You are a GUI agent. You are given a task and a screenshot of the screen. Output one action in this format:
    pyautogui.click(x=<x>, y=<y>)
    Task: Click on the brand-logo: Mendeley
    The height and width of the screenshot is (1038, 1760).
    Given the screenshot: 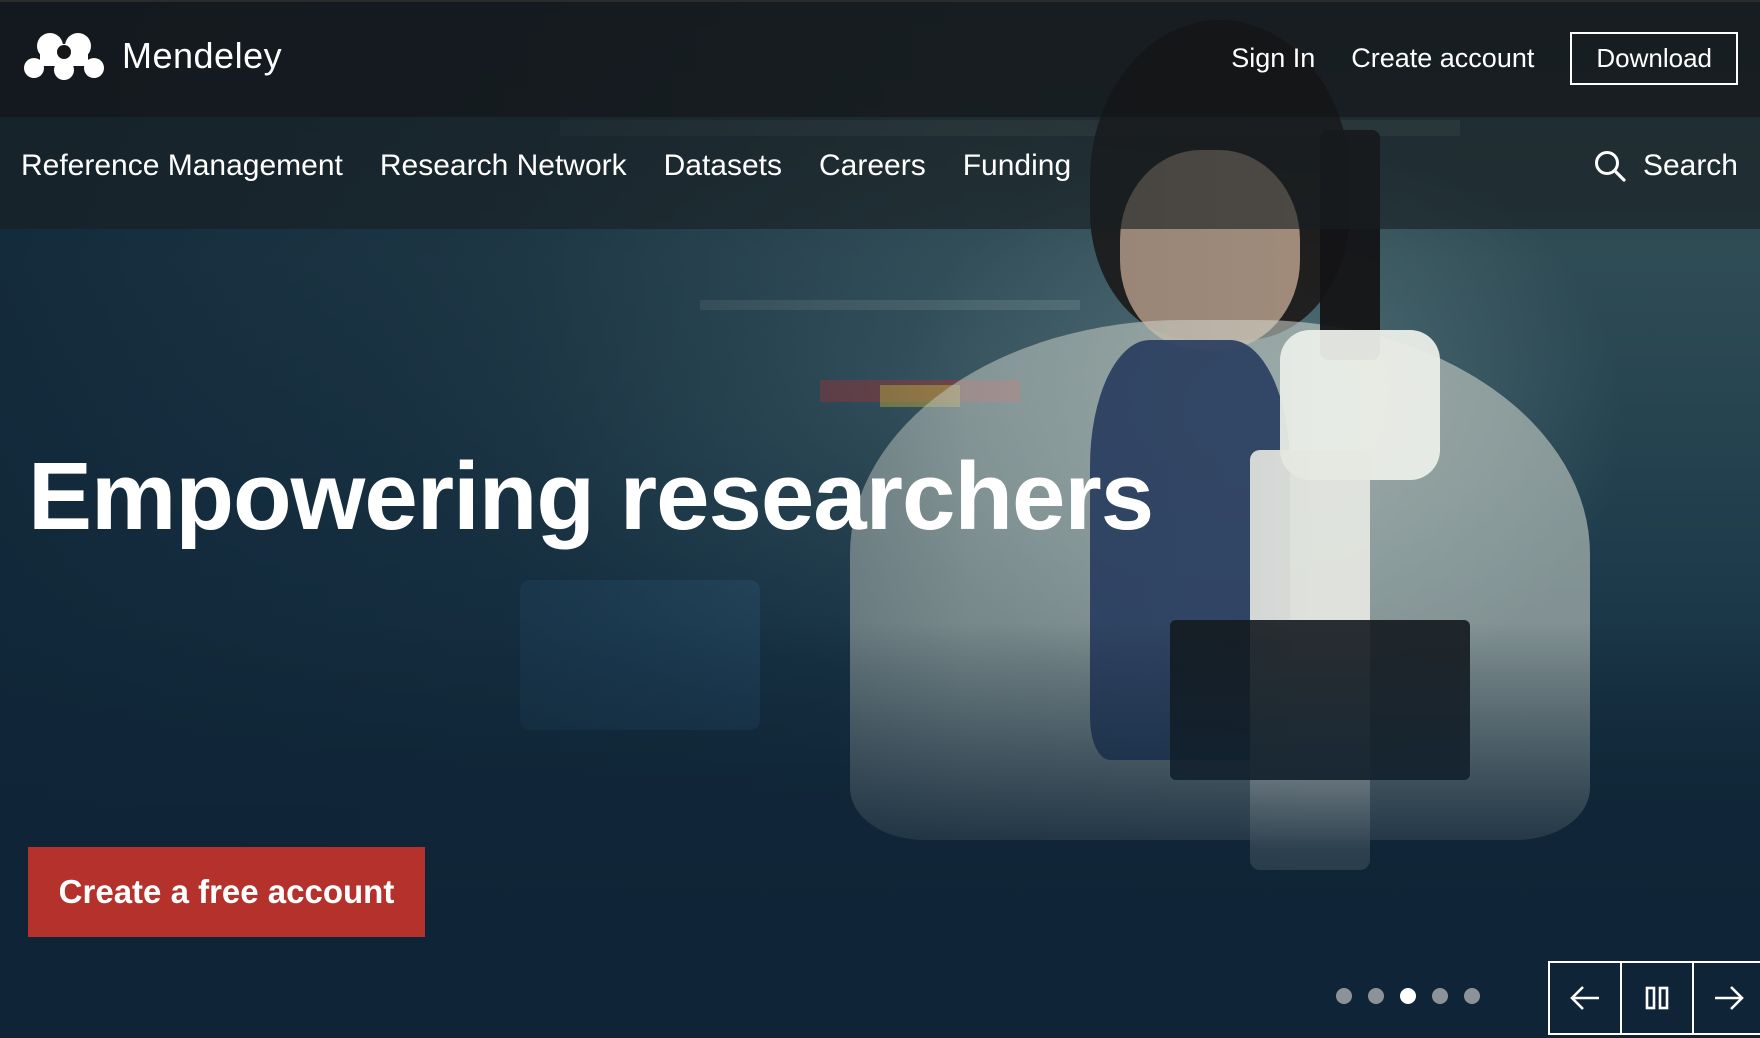 What is the action you would take?
    pyautogui.click(x=151, y=56)
    